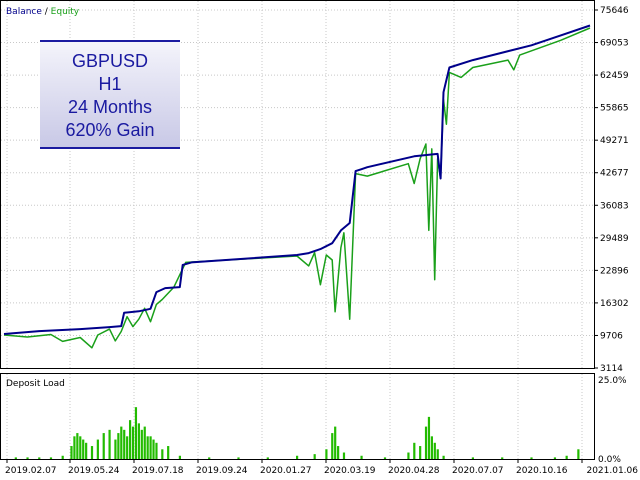  I want to click on y-tick-label: 22896, so click(614, 271).